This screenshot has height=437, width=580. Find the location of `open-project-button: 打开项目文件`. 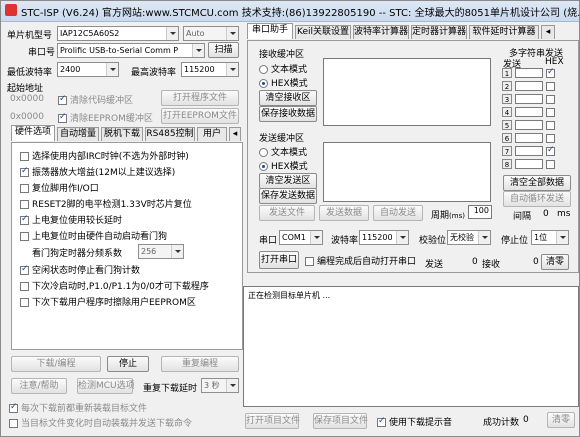

open-project-button: 打开项目文件 is located at coordinates (272, 421).